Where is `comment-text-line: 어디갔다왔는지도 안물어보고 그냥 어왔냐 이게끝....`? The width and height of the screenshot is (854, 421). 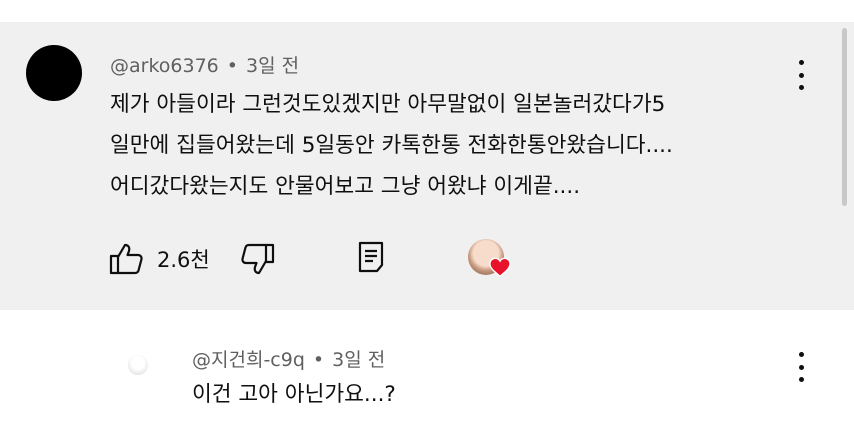 comment-text-line: 어디갔다왔는지도 안물어보고 그냥 어왔냐 이게끝.... is located at coordinates (345, 186).